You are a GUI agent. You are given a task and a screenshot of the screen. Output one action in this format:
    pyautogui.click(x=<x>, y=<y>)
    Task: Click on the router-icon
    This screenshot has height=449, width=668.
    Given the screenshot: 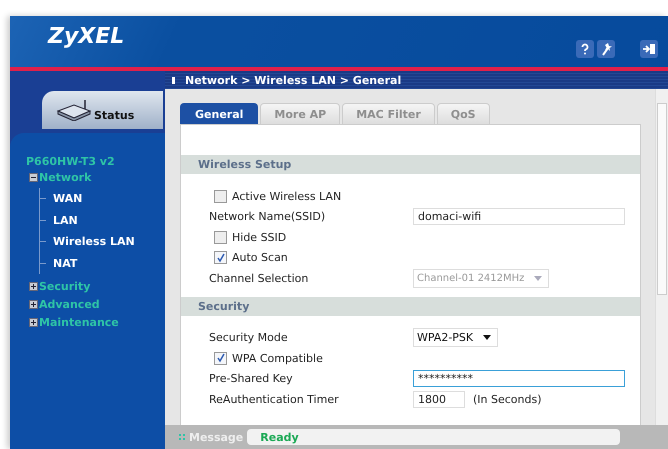 What is the action you would take?
    pyautogui.click(x=74, y=110)
    